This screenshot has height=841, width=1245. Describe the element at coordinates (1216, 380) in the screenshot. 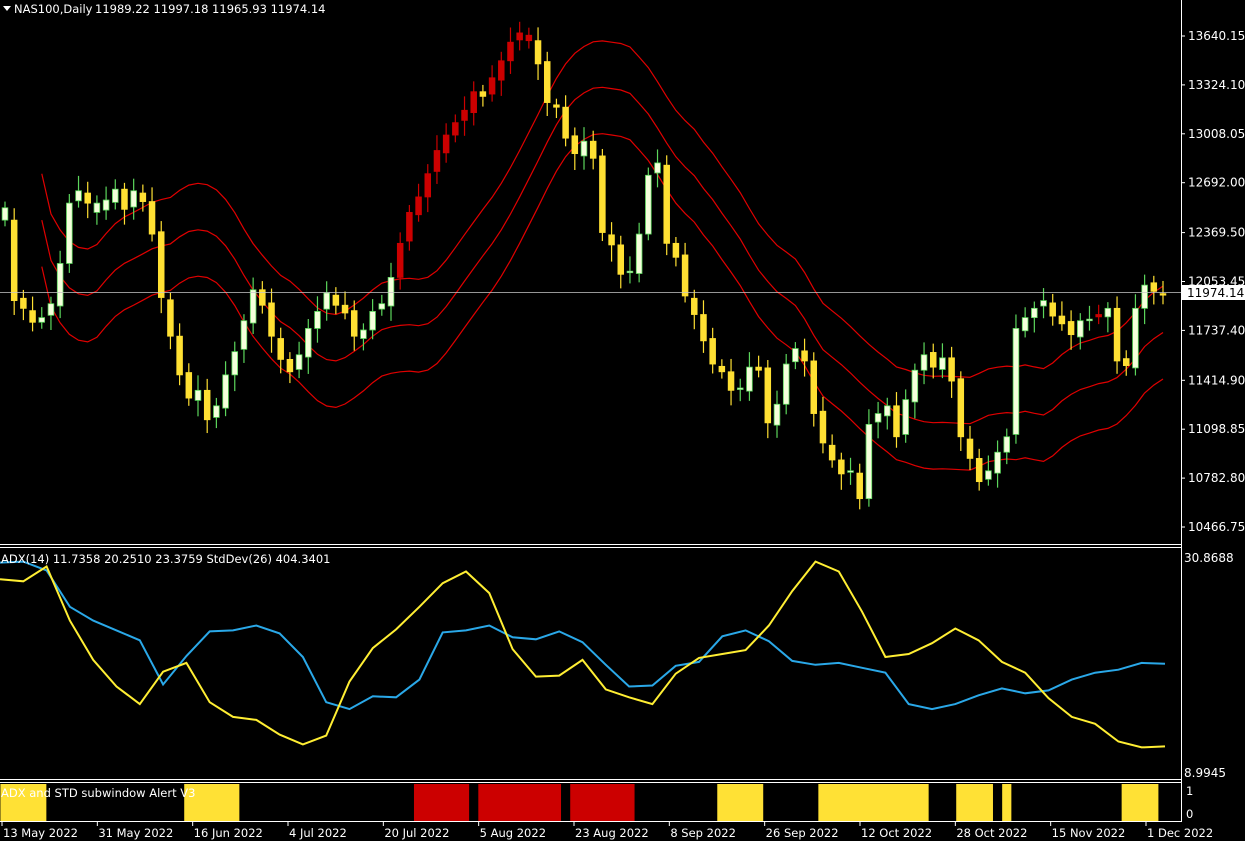

I see `price-tick-label: 11414.90` at that location.